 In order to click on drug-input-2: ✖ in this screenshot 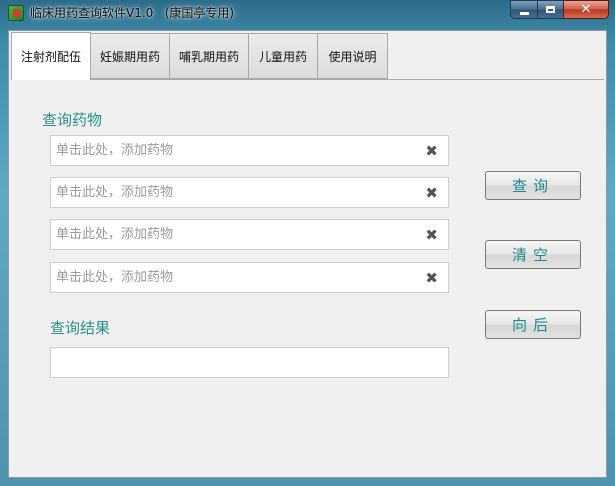, I will do `click(249, 192)`.